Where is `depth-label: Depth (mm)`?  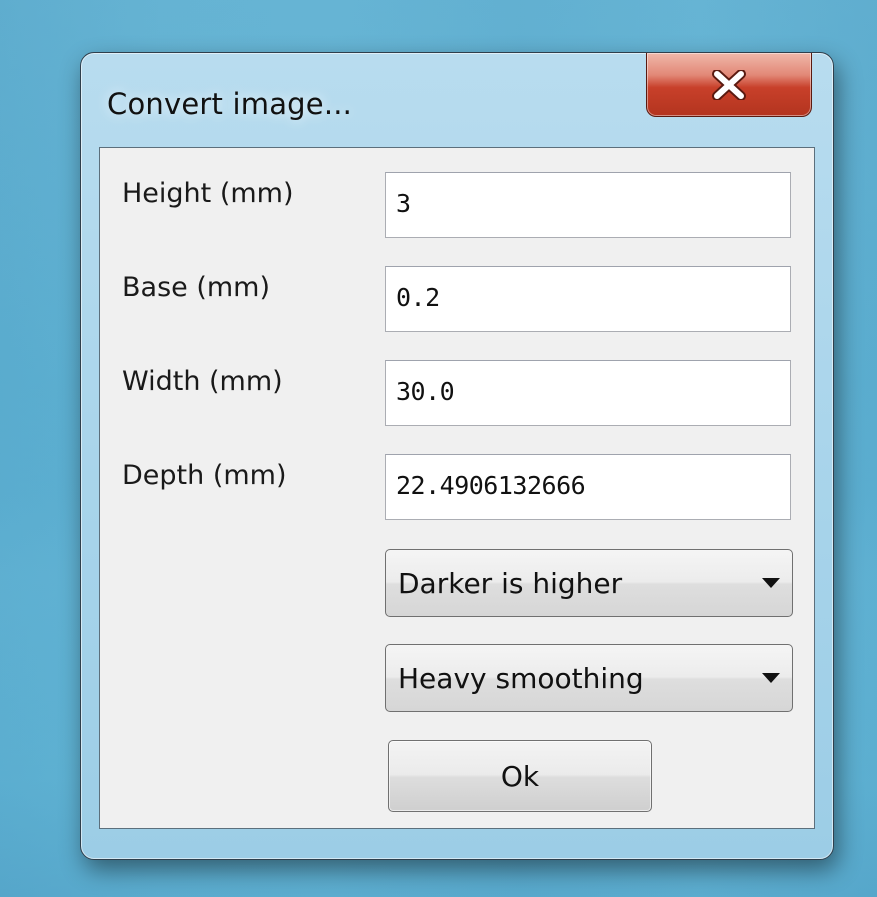
depth-label: Depth (mm) is located at coordinates (204, 475).